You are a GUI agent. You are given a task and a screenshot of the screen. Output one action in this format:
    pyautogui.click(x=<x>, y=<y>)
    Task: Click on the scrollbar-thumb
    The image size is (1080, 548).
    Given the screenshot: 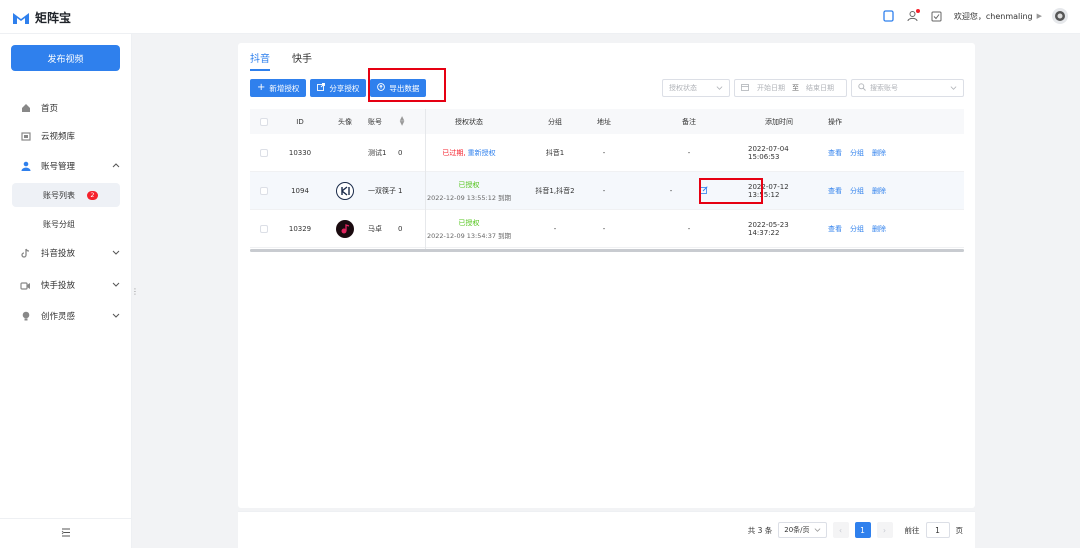 What is the action you would take?
    pyautogui.click(x=607, y=250)
    